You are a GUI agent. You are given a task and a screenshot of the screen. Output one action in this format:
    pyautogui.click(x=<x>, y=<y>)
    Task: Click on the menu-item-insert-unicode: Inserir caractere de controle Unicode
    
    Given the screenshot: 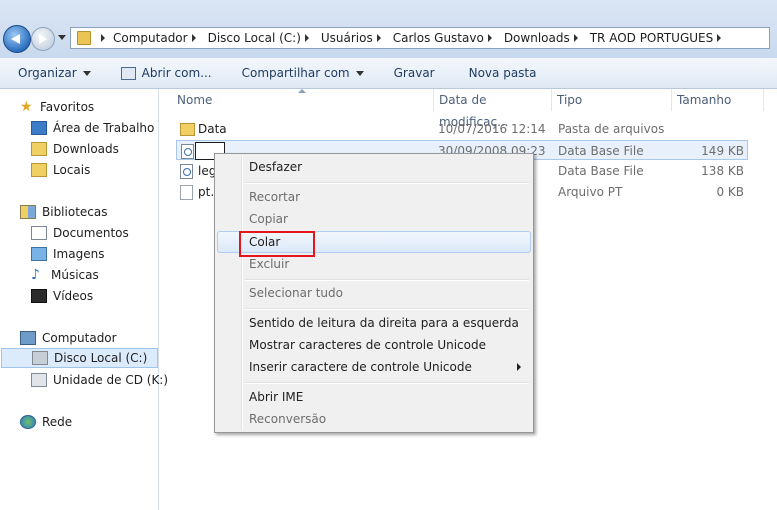 What is the action you would take?
    pyautogui.click(x=374, y=367)
    